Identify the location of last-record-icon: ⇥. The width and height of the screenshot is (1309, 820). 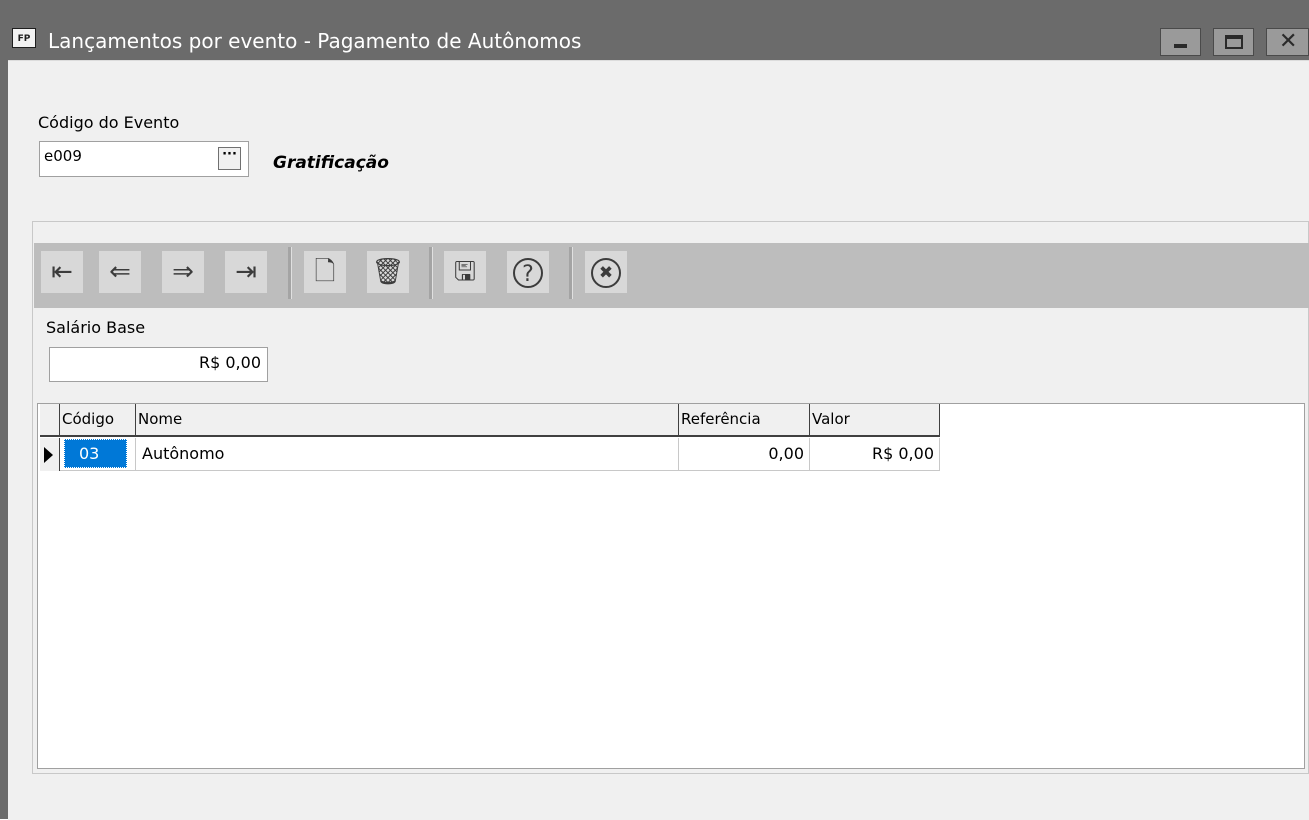
(246, 272).